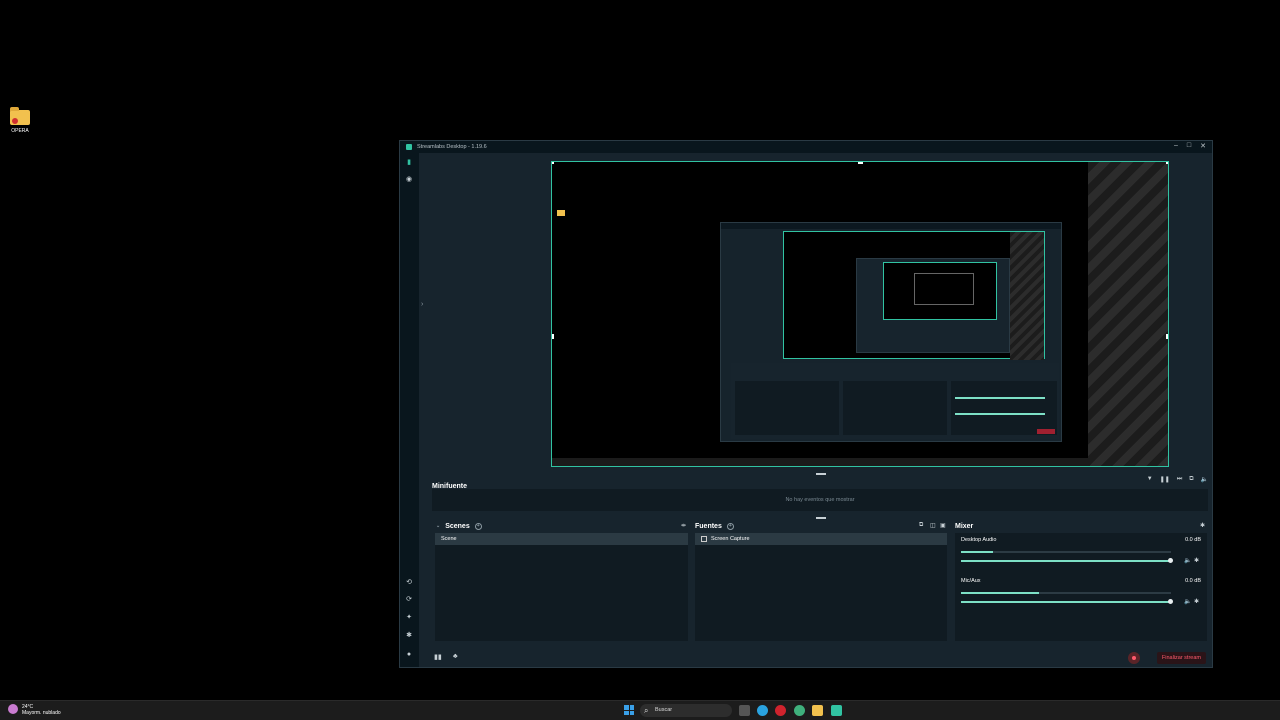  Describe the element at coordinates (820, 500) in the screenshot. I see `events-empty-message: No hay eventos que mostrar` at that location.